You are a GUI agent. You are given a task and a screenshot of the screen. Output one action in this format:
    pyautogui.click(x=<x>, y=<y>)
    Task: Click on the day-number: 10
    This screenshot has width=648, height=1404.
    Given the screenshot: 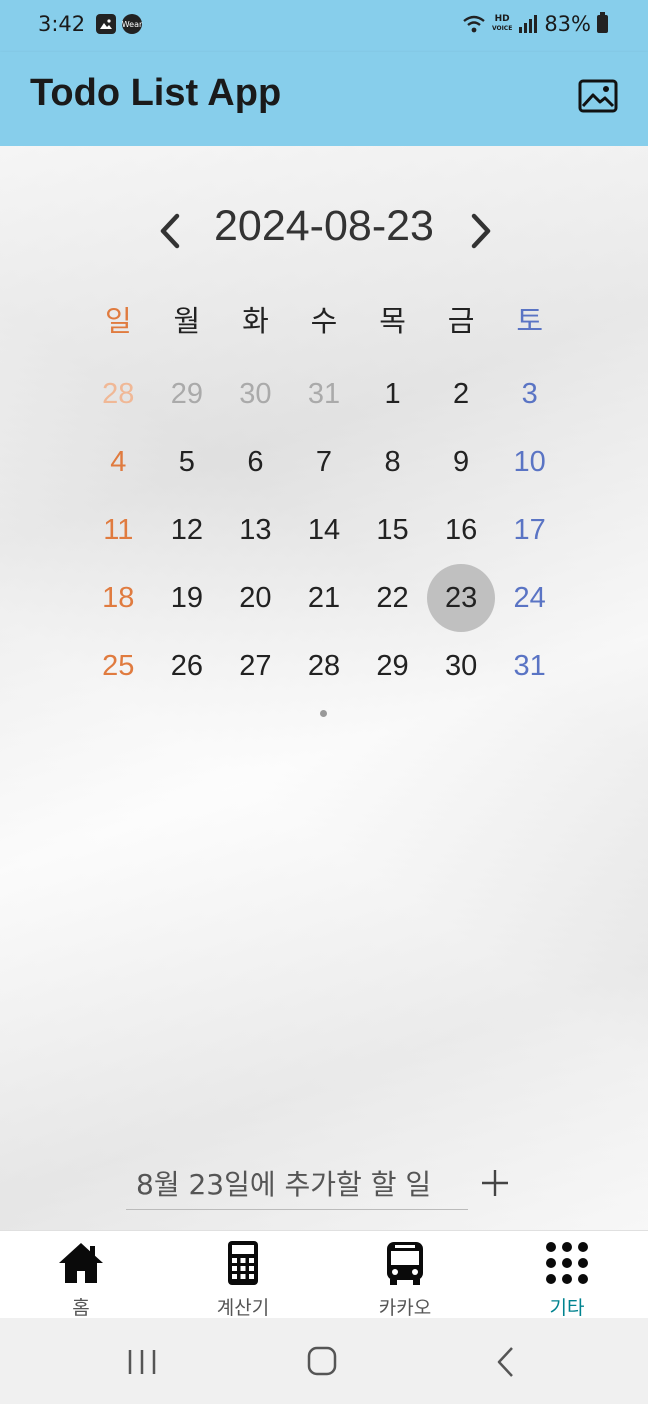 What is the action you would take?
    pyautogui.click(x=529, y=462)
    